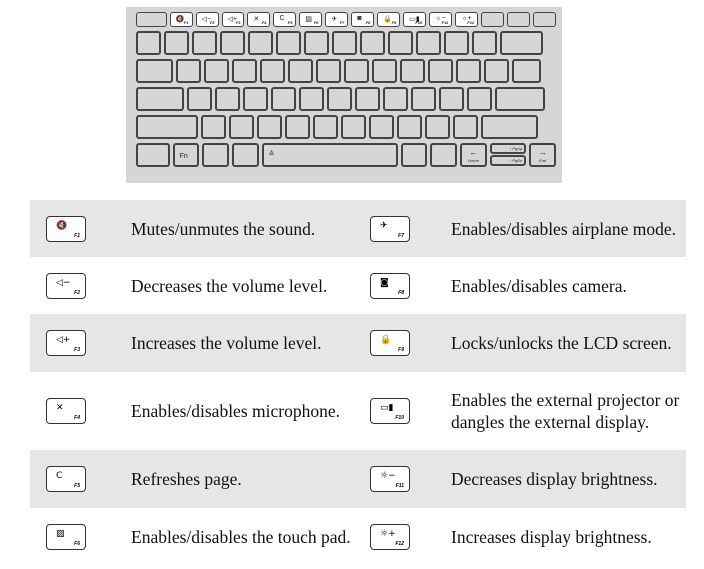 This screenshot has height=569, width=704. What do you see at coordinates (316, 22) in the screenshot?
I see `key-label: F6` at bounding box center [316, 22].